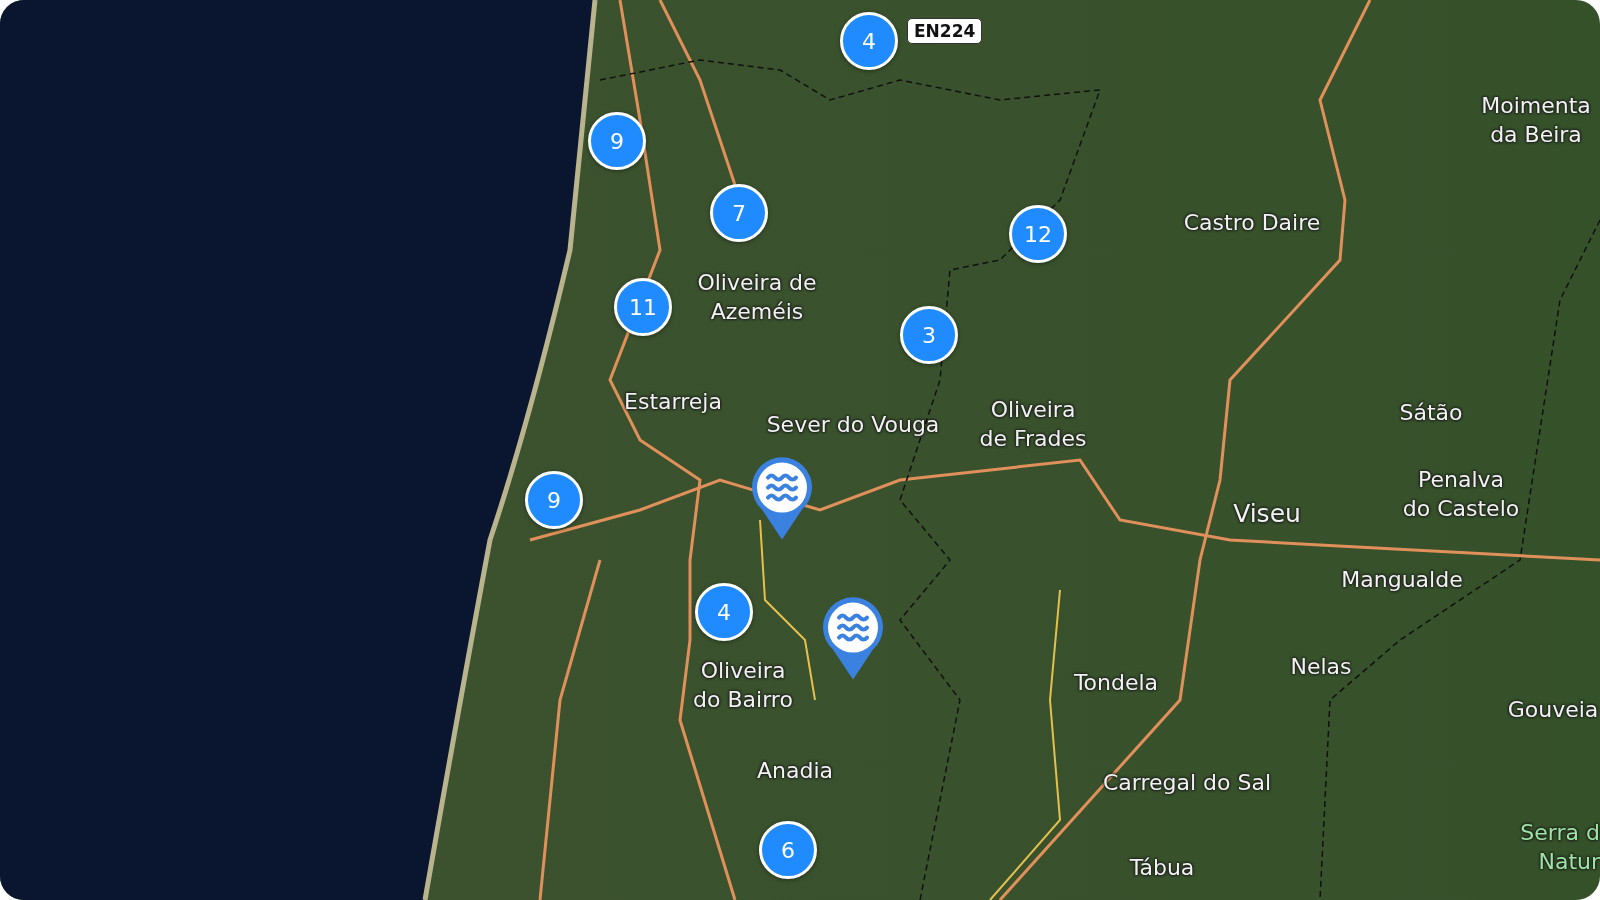 This screenshot has height=900, width=1600. Describe the element at coordinates (795, 770) in the screenshot. I see `place-label: Anadia` at that location.